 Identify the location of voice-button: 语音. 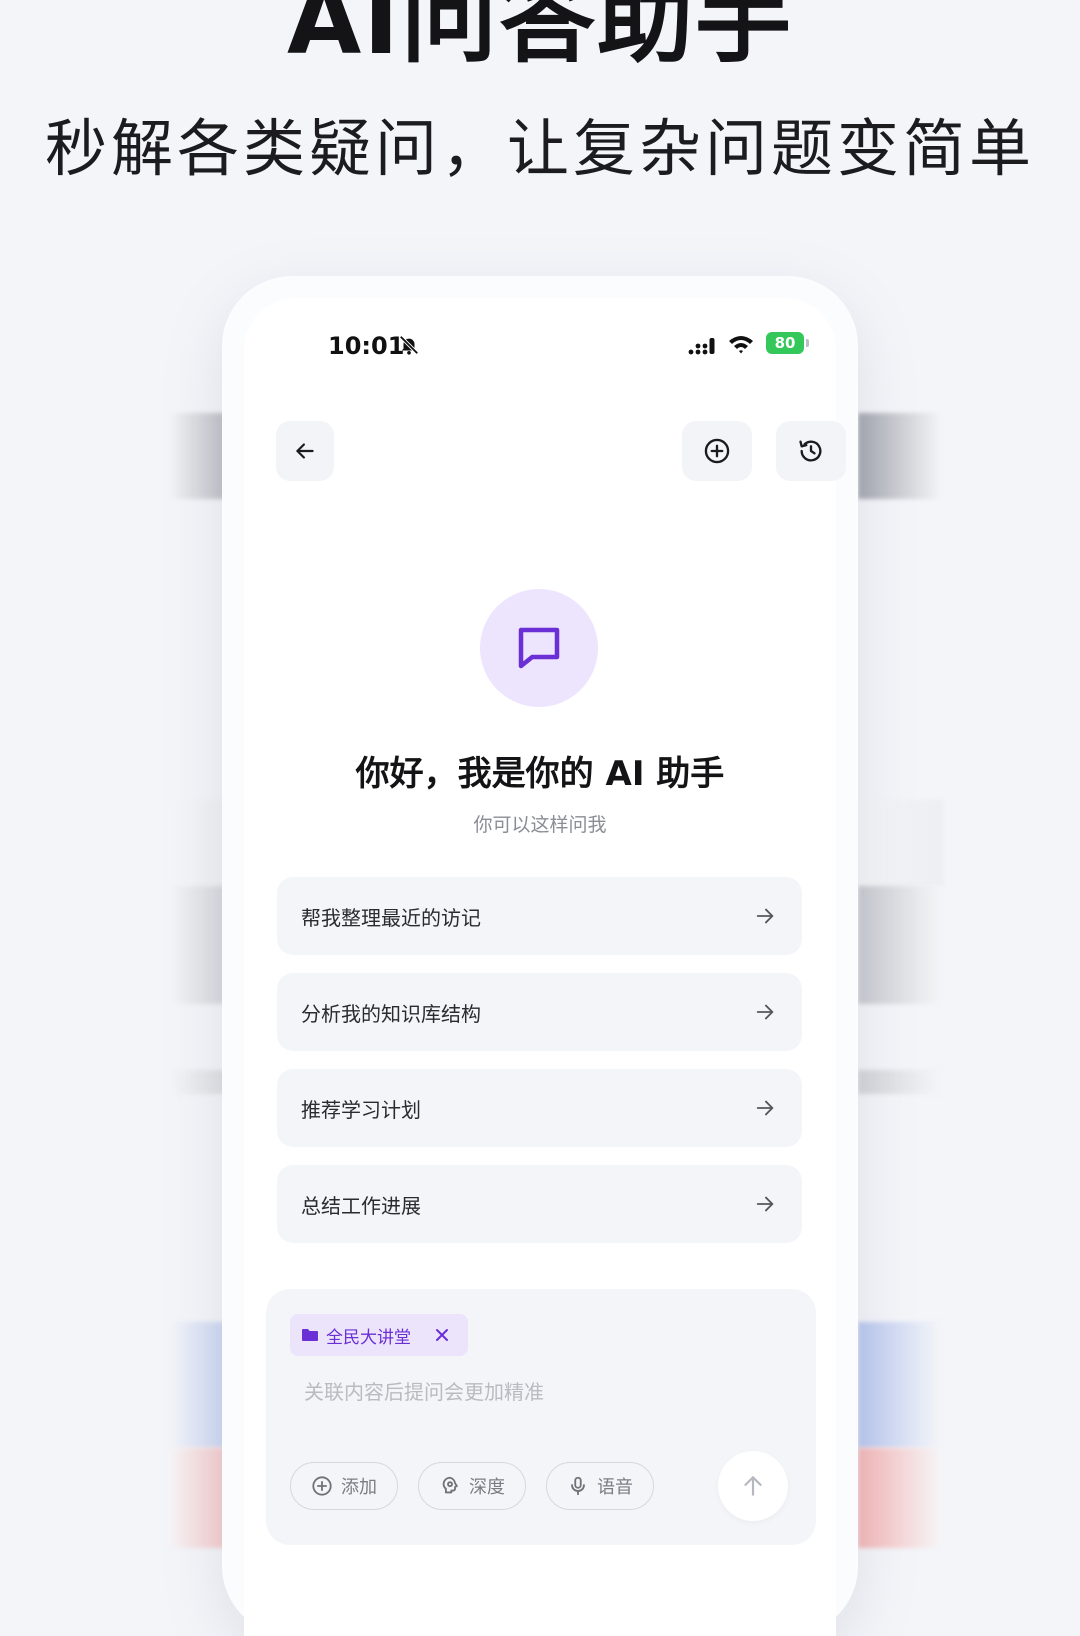
(600, 1486).